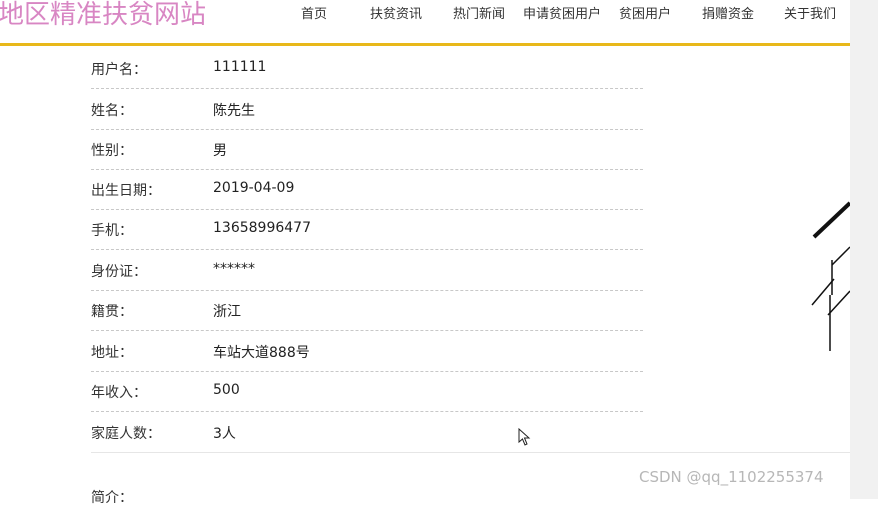 The height and width of the screenshot is (507, 878). I want to click on profile-row-family-size: 家庭人数： 3人, so click(367, 432).